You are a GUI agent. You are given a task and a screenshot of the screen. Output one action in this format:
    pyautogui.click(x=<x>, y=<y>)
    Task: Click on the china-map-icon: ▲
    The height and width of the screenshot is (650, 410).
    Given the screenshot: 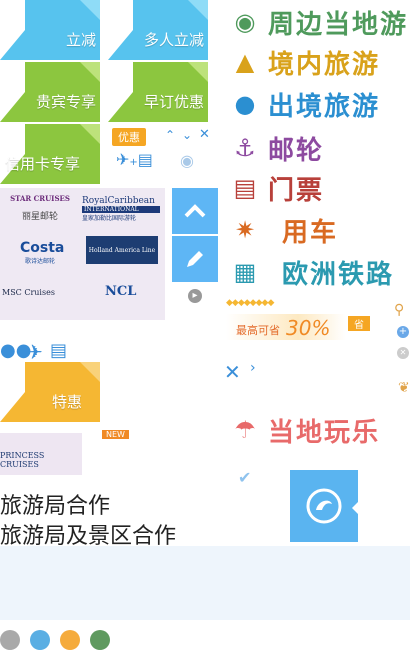 What is the action you would take?
    pyautogui.click(x=245, y=62)
    